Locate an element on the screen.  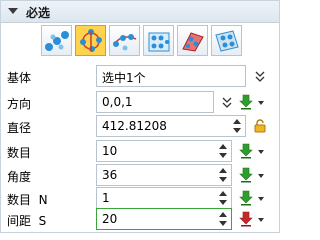
linear-pattern-icon is located at coordinates (56, 40).